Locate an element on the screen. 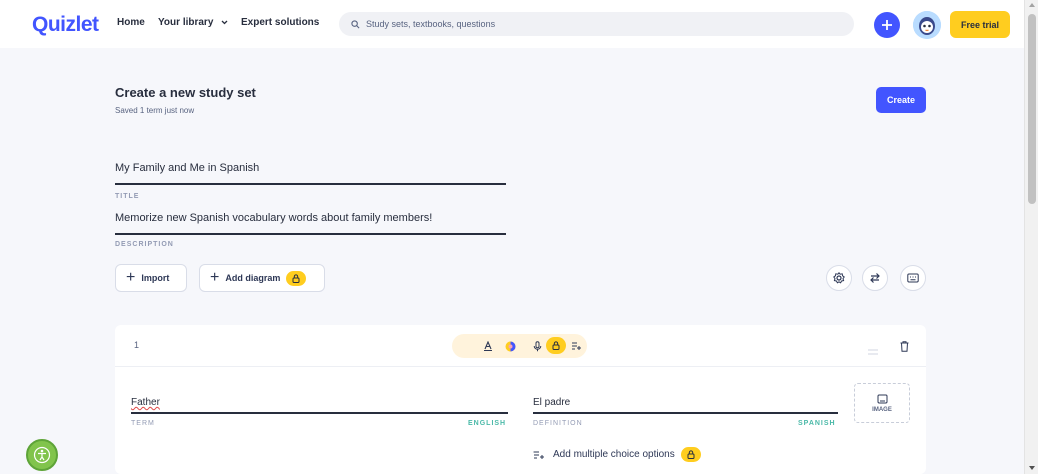  saved-status: Saved 1 term just now is located at coordinates (155, 110).